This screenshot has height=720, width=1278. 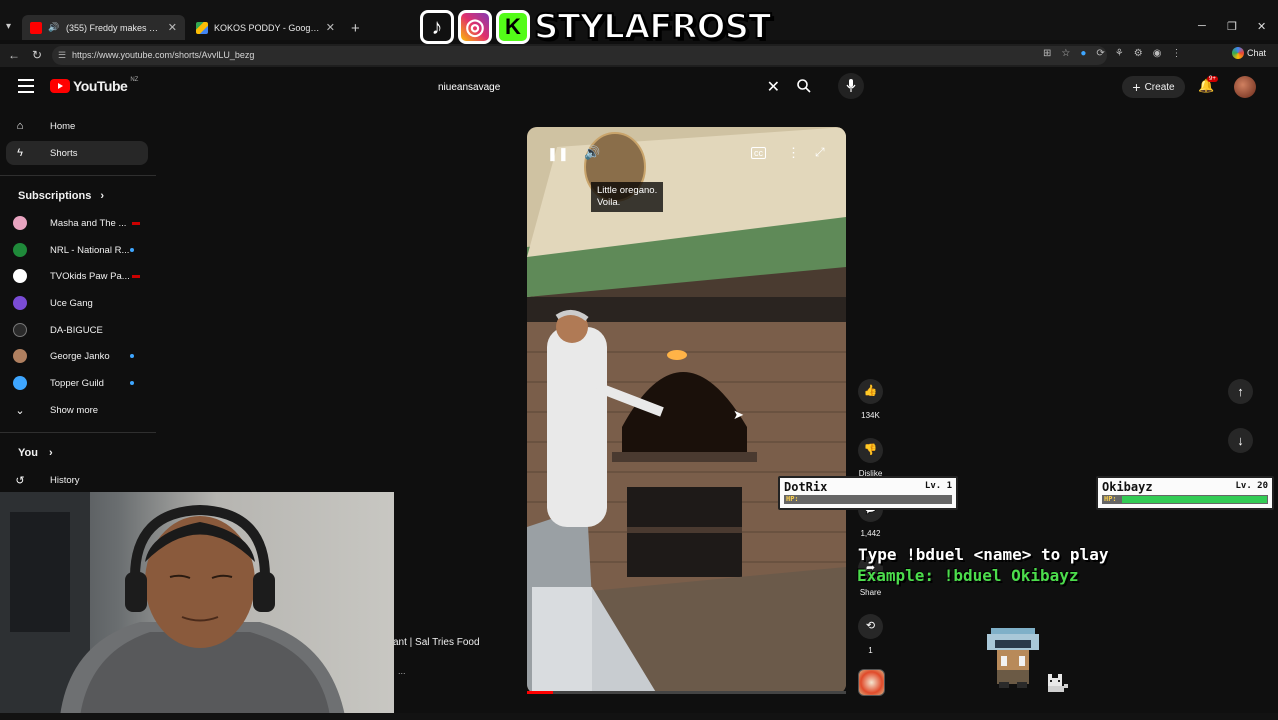 I want to click on channel-name: George Janko, so click(x=80, y=356).